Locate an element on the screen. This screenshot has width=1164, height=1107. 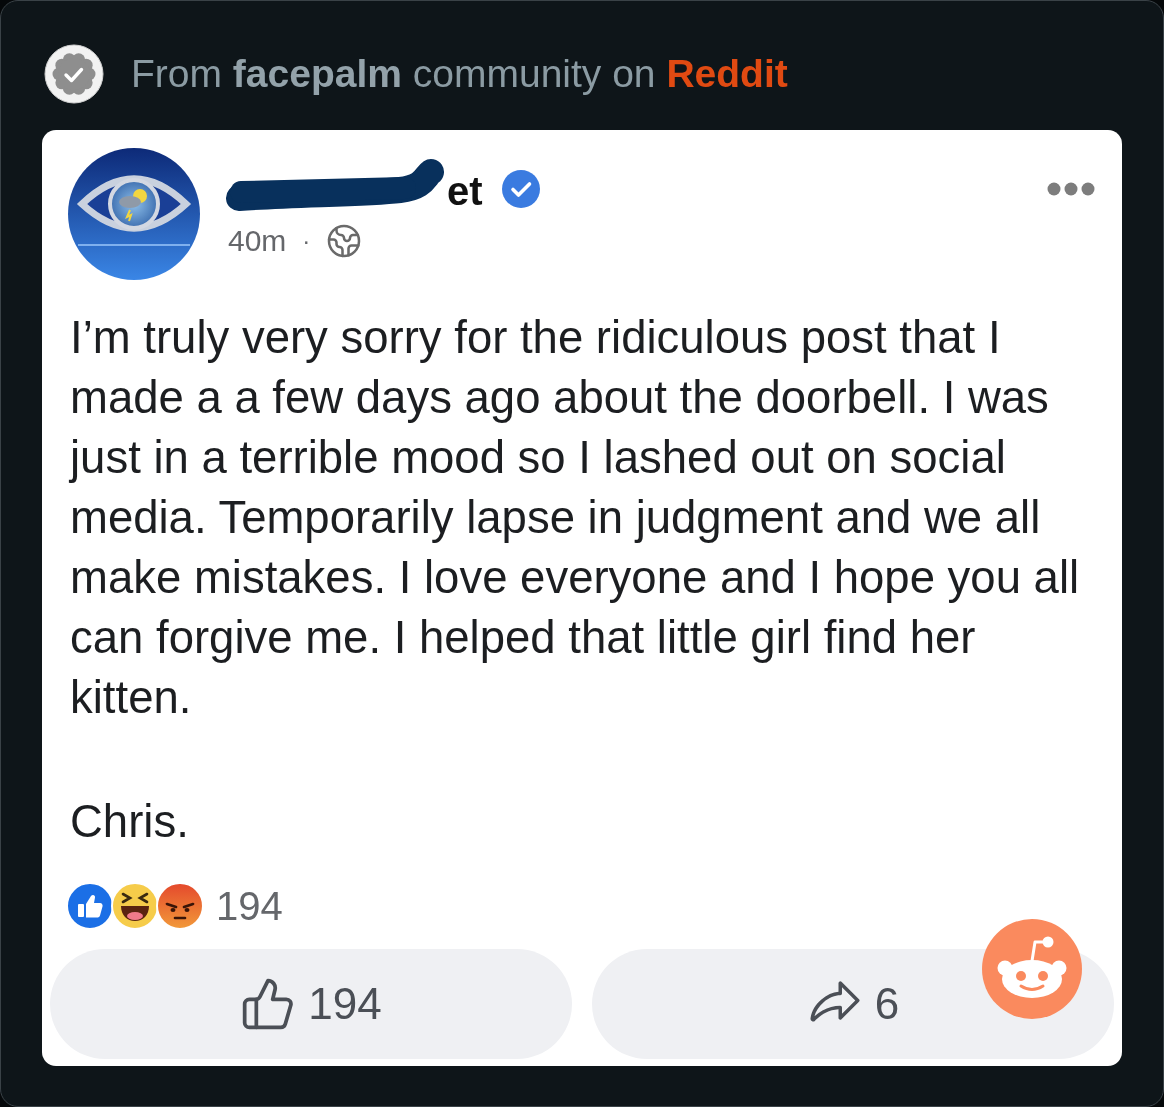
post-time: 40m is located at coordinates (257, 241).